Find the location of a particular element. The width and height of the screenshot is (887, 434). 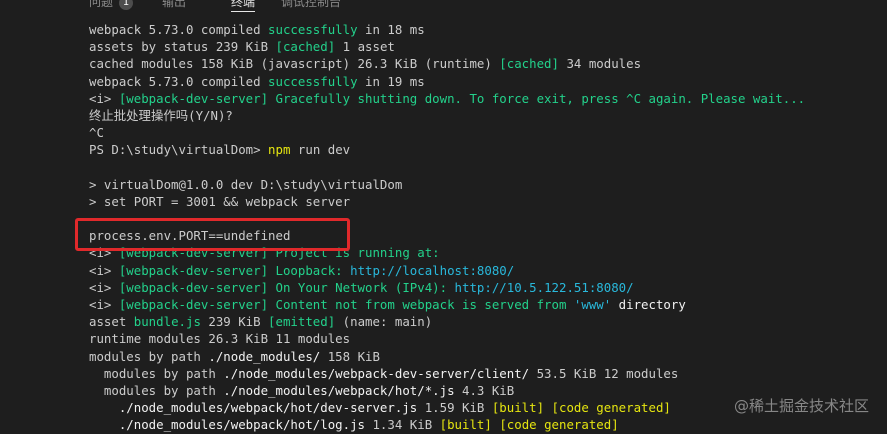

terminal-text-segment: 终止批处理操作吗(Y/N)? is located at coordinates (161, 115).